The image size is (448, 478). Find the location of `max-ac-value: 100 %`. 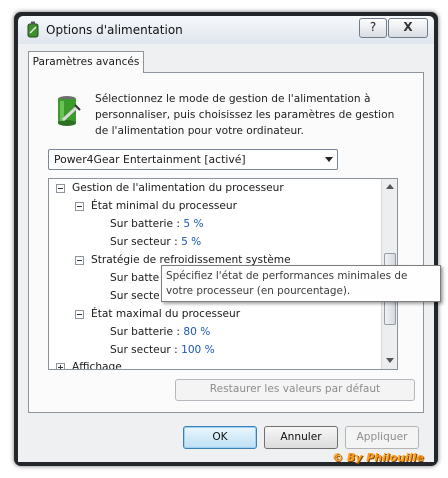

max-ac-value: 100 % is located at coordinates (198, 350).